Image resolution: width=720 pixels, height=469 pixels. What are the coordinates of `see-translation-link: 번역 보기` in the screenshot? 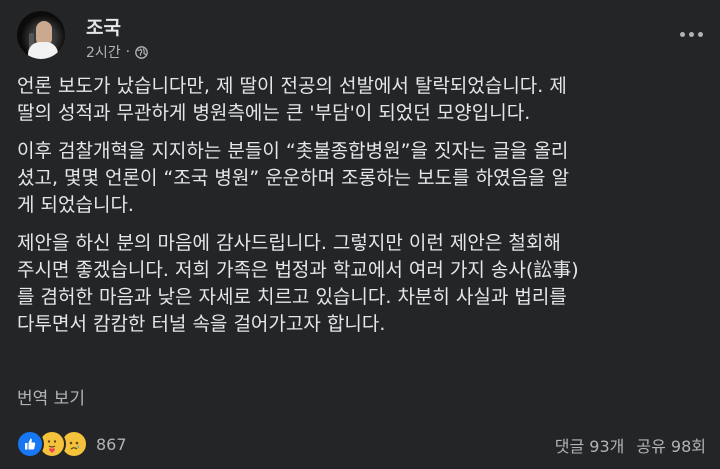 It's located at (51, 396).